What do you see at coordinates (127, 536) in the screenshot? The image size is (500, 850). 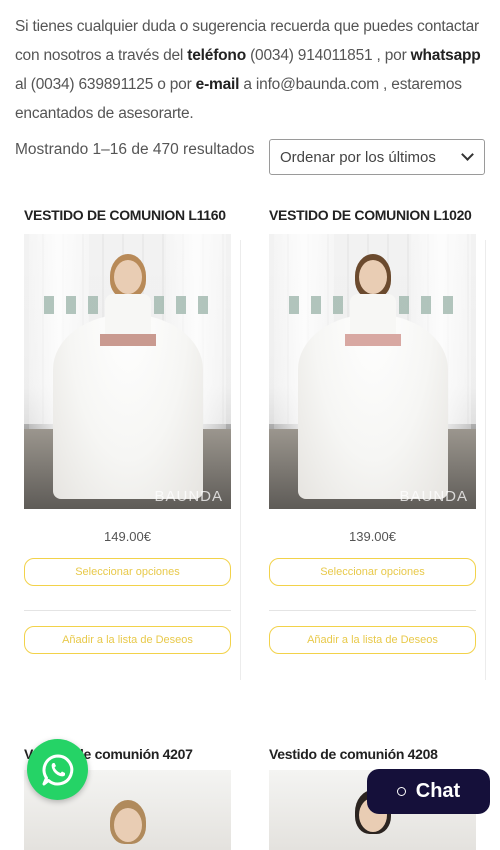 I see `product-price: 149.00€` at bounding box center [127, 536].